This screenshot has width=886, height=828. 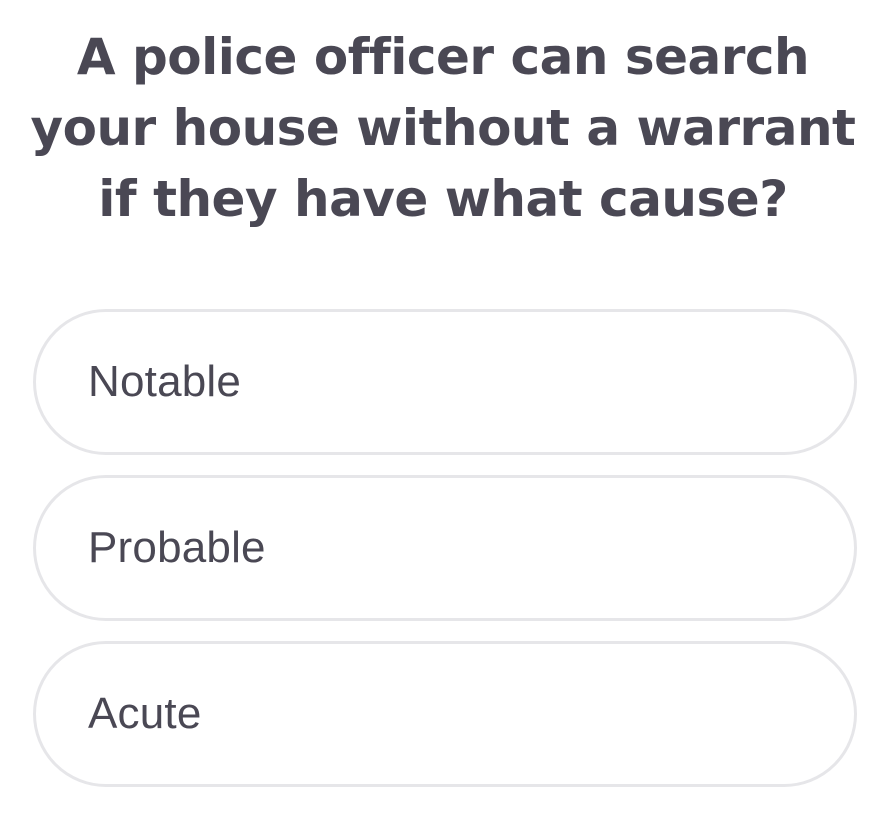 I want to click on question-line: your house without a warrant, so click(x=443, y=128).